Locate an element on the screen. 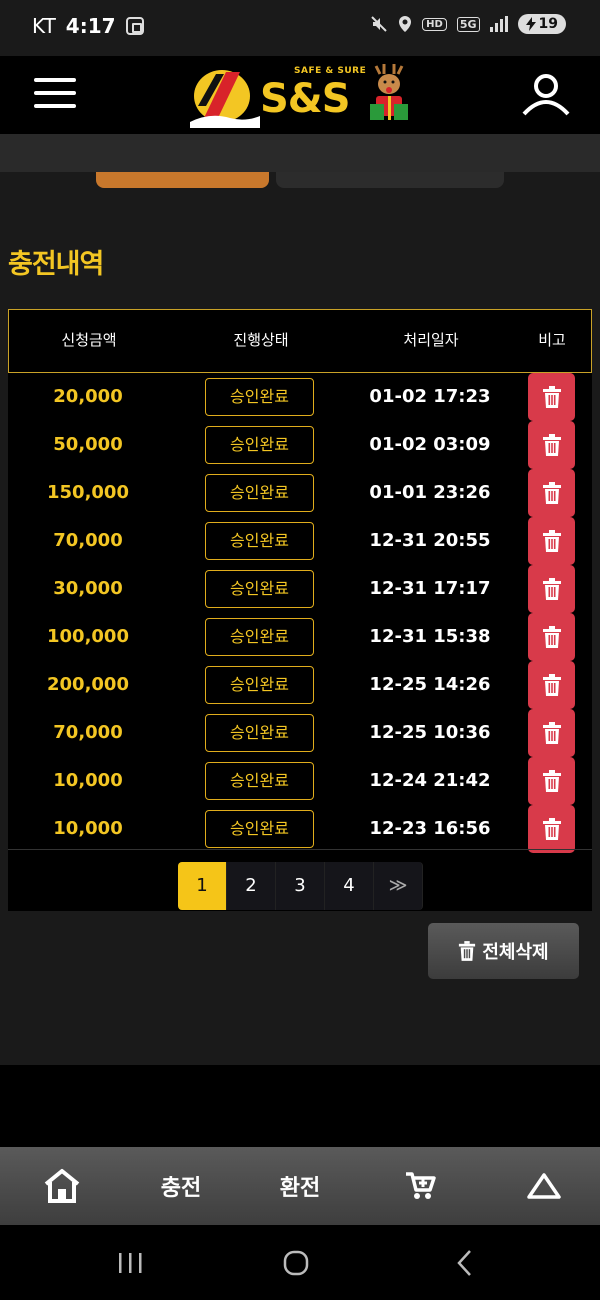  cart-icon is located at coordinates (421, 1185).